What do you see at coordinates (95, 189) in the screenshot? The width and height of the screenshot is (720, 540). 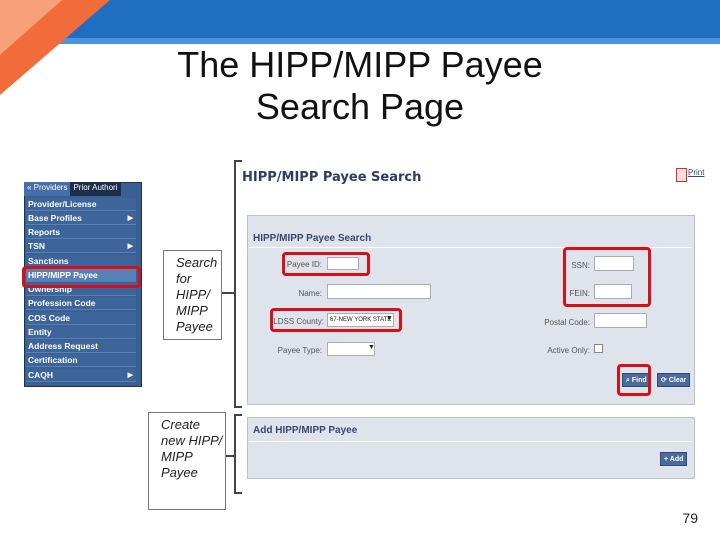 I see `tab-prior-authorization: Prior Authori` at bounding box center [95, 189].